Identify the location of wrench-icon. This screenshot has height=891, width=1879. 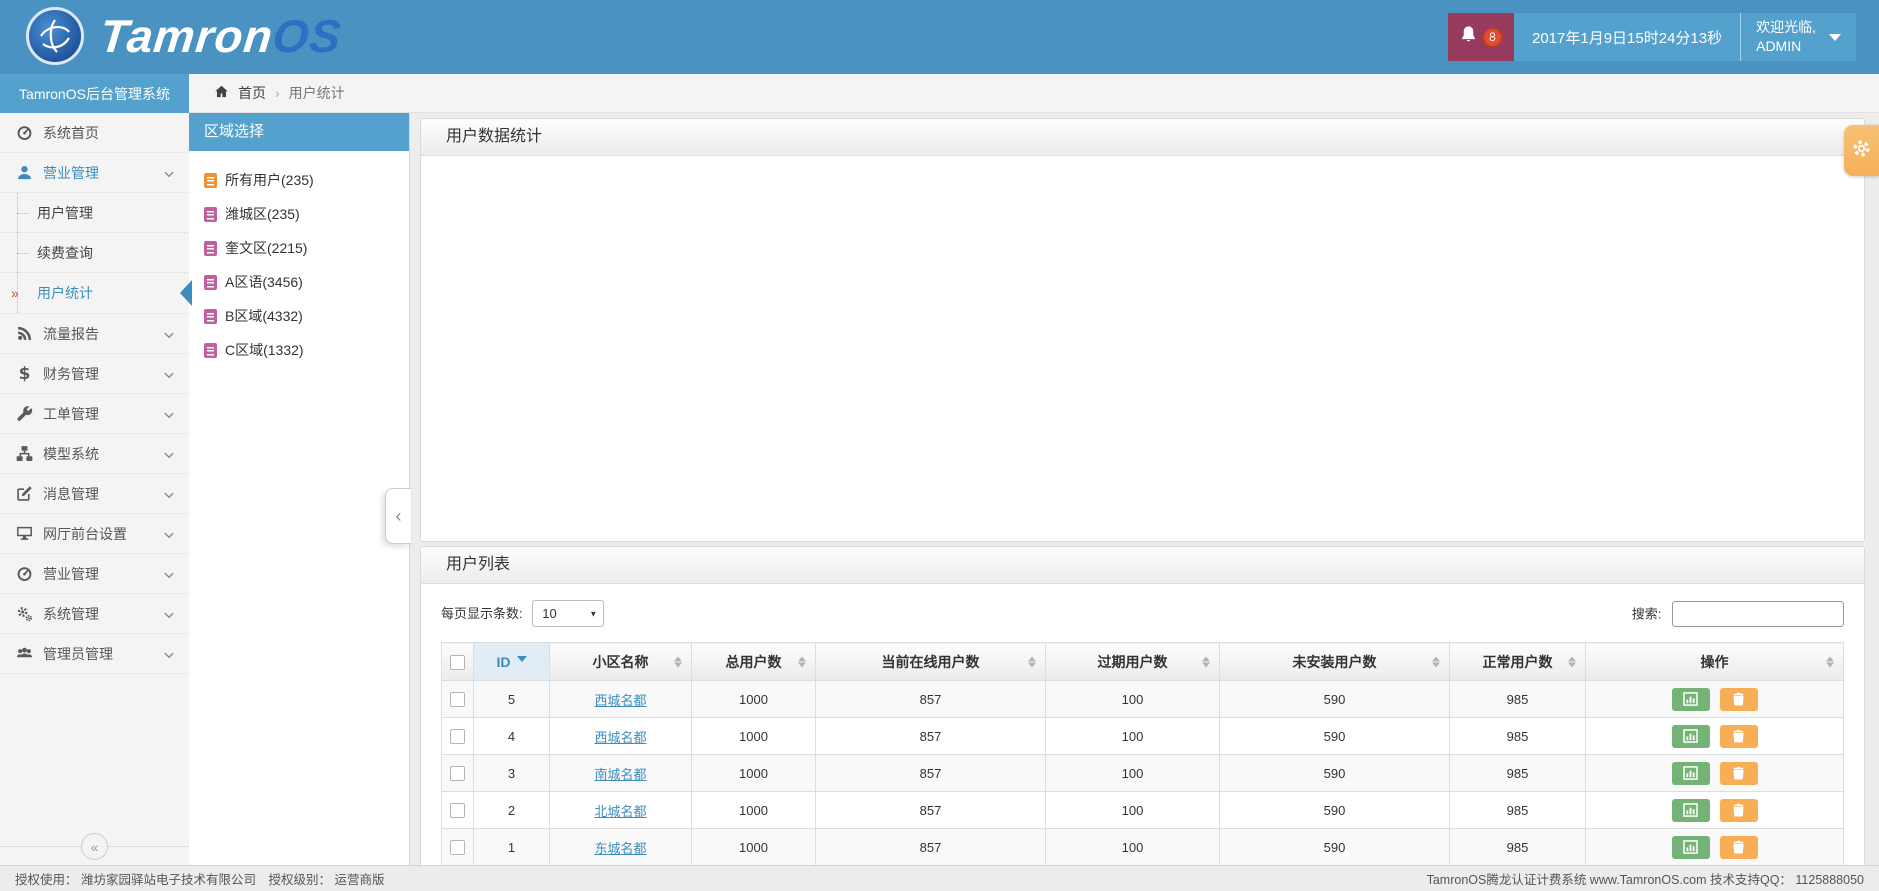
(24, 414).